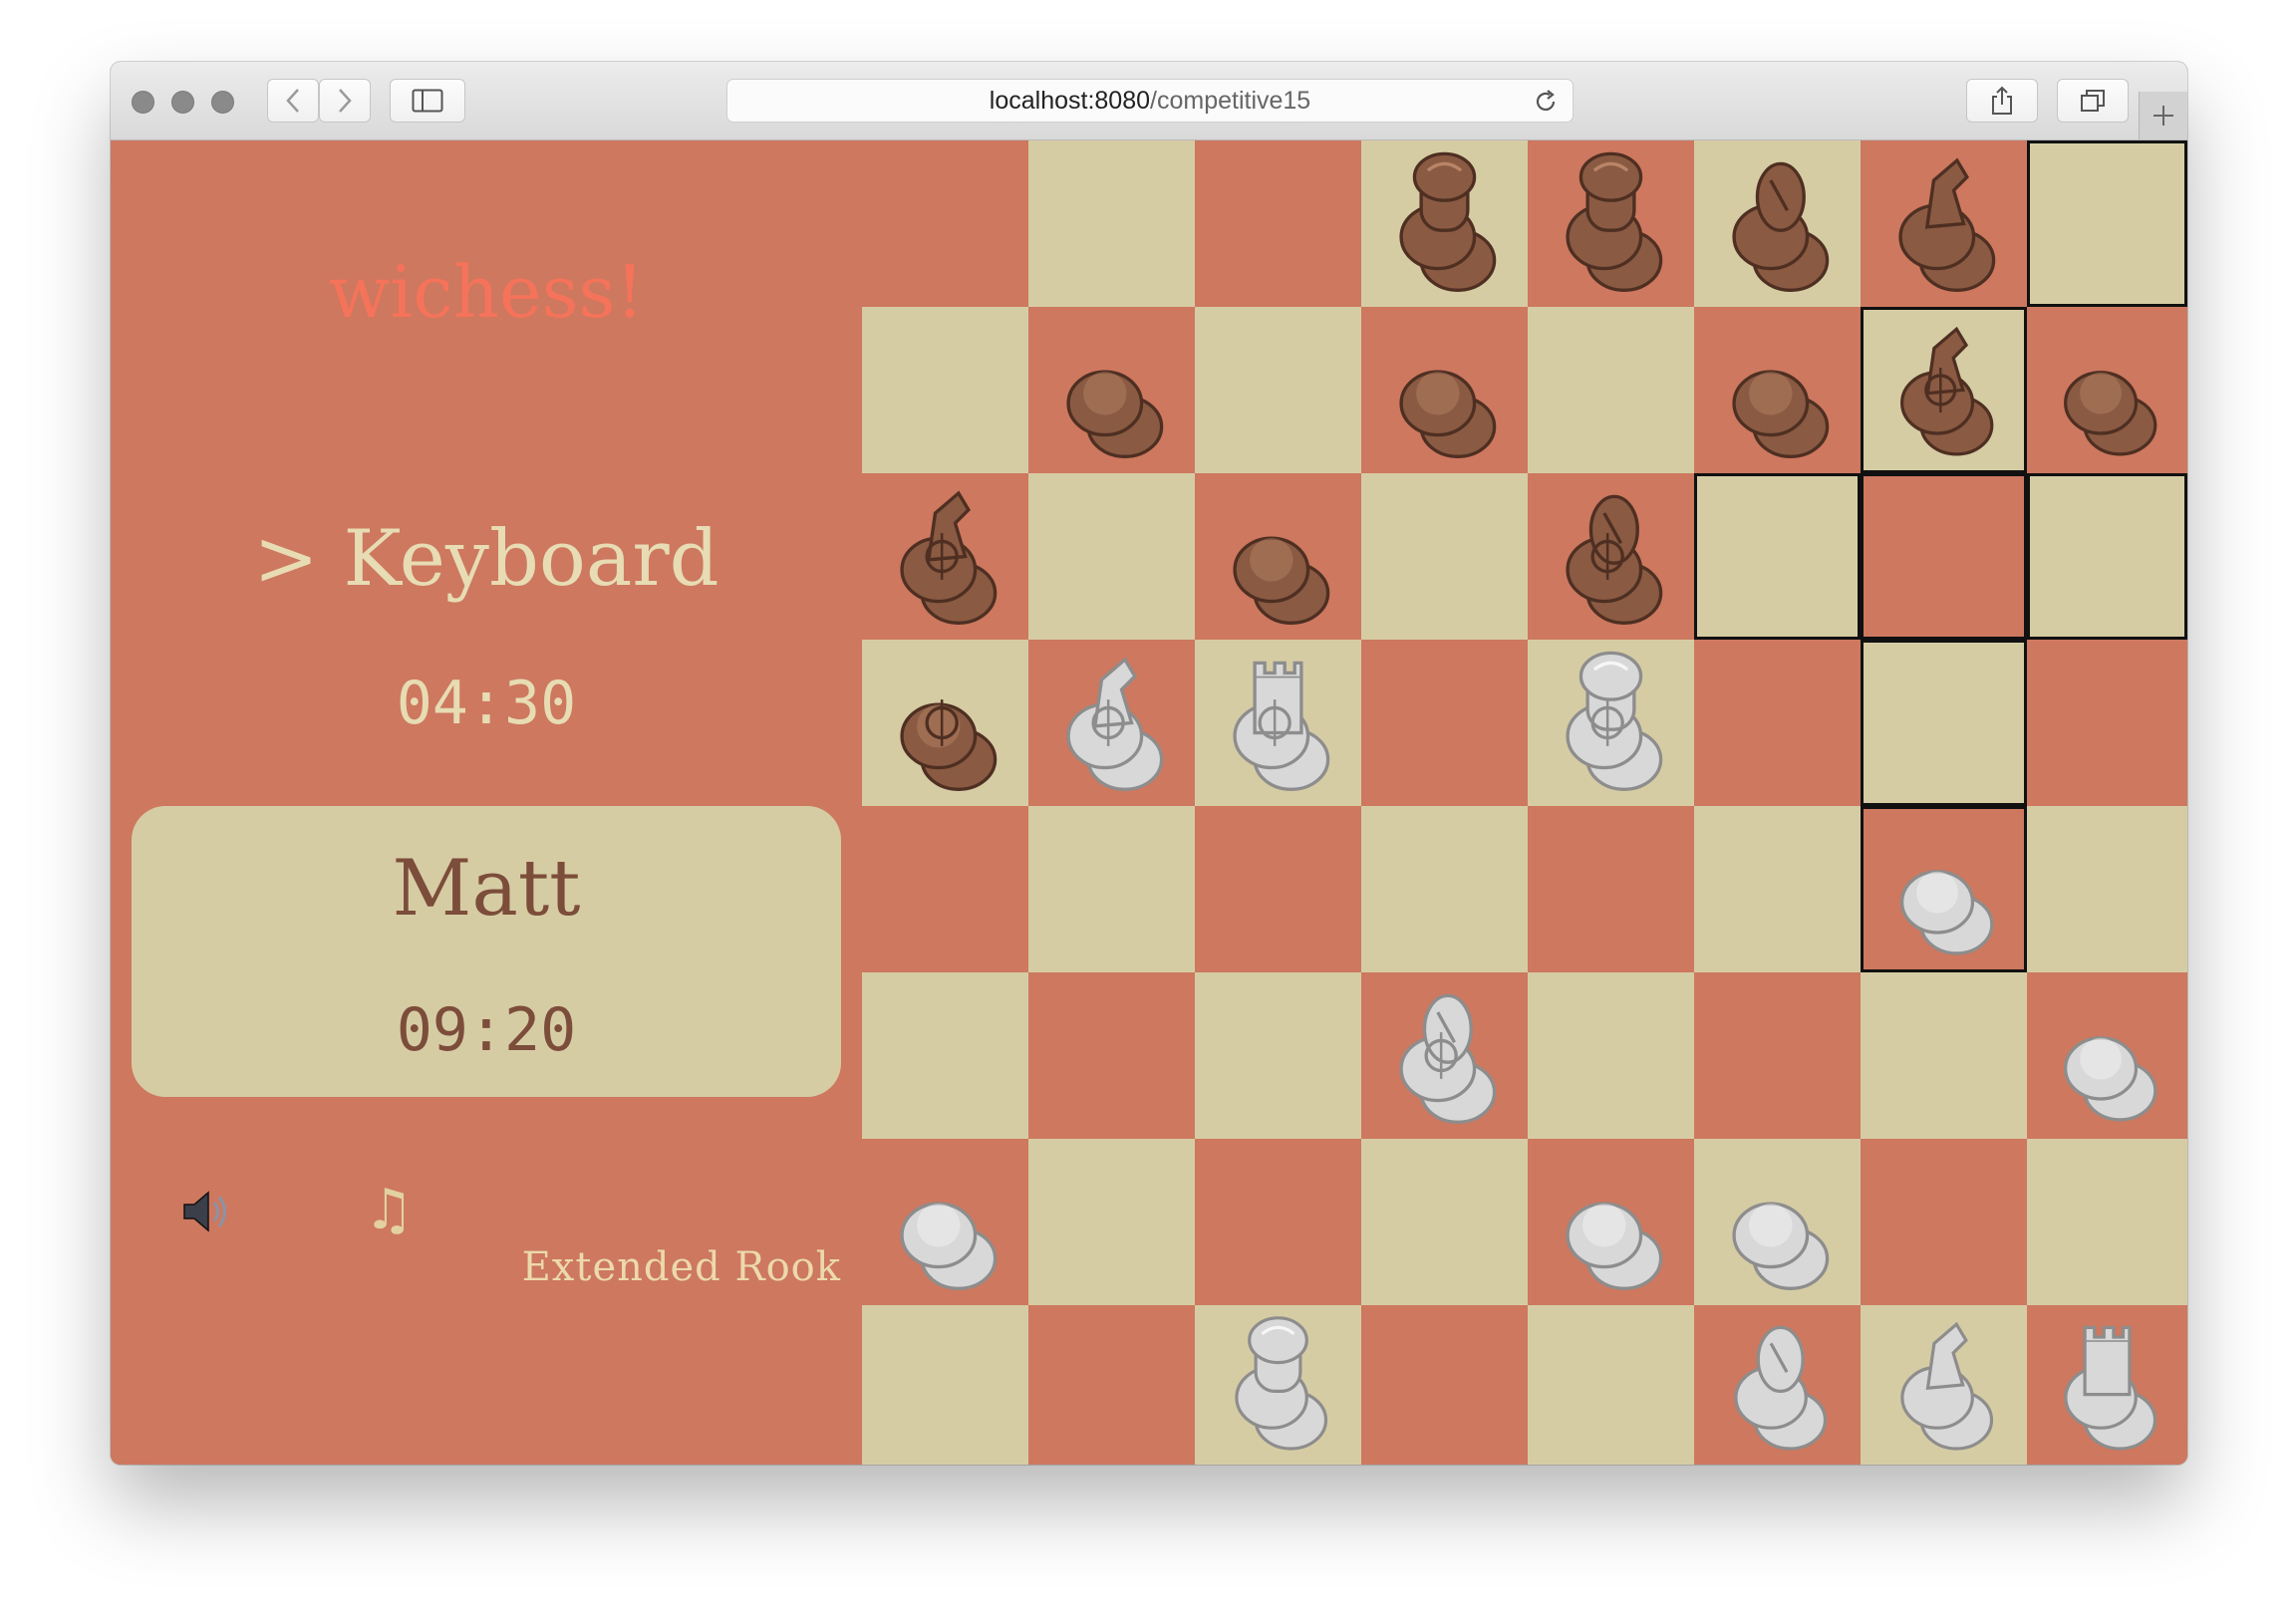  Describe the element at coordinates (1111, 1055) in the screenshot. I see `board-square-b3` at that location.